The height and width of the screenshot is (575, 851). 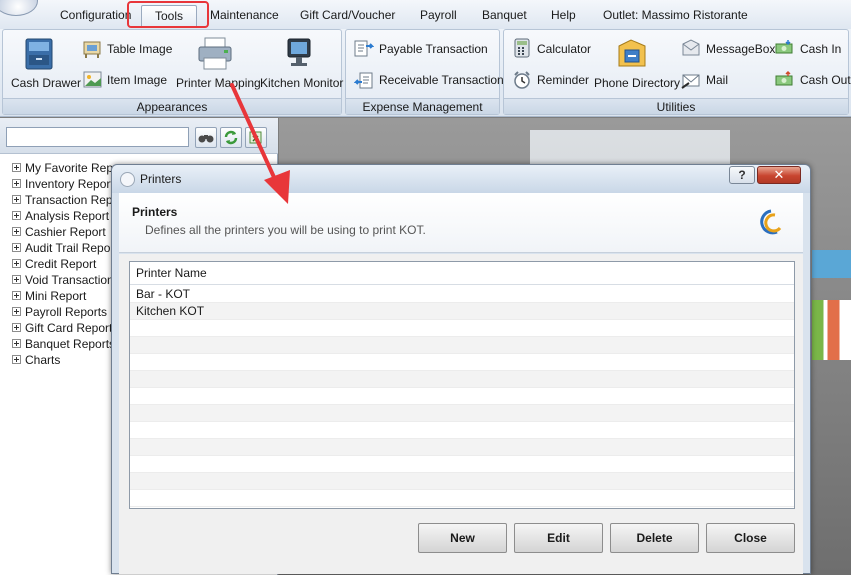 What do you see at coordinates (784, 47) in the screenshot?
I see `cash-in-icon` at bounding box center [784, 47].